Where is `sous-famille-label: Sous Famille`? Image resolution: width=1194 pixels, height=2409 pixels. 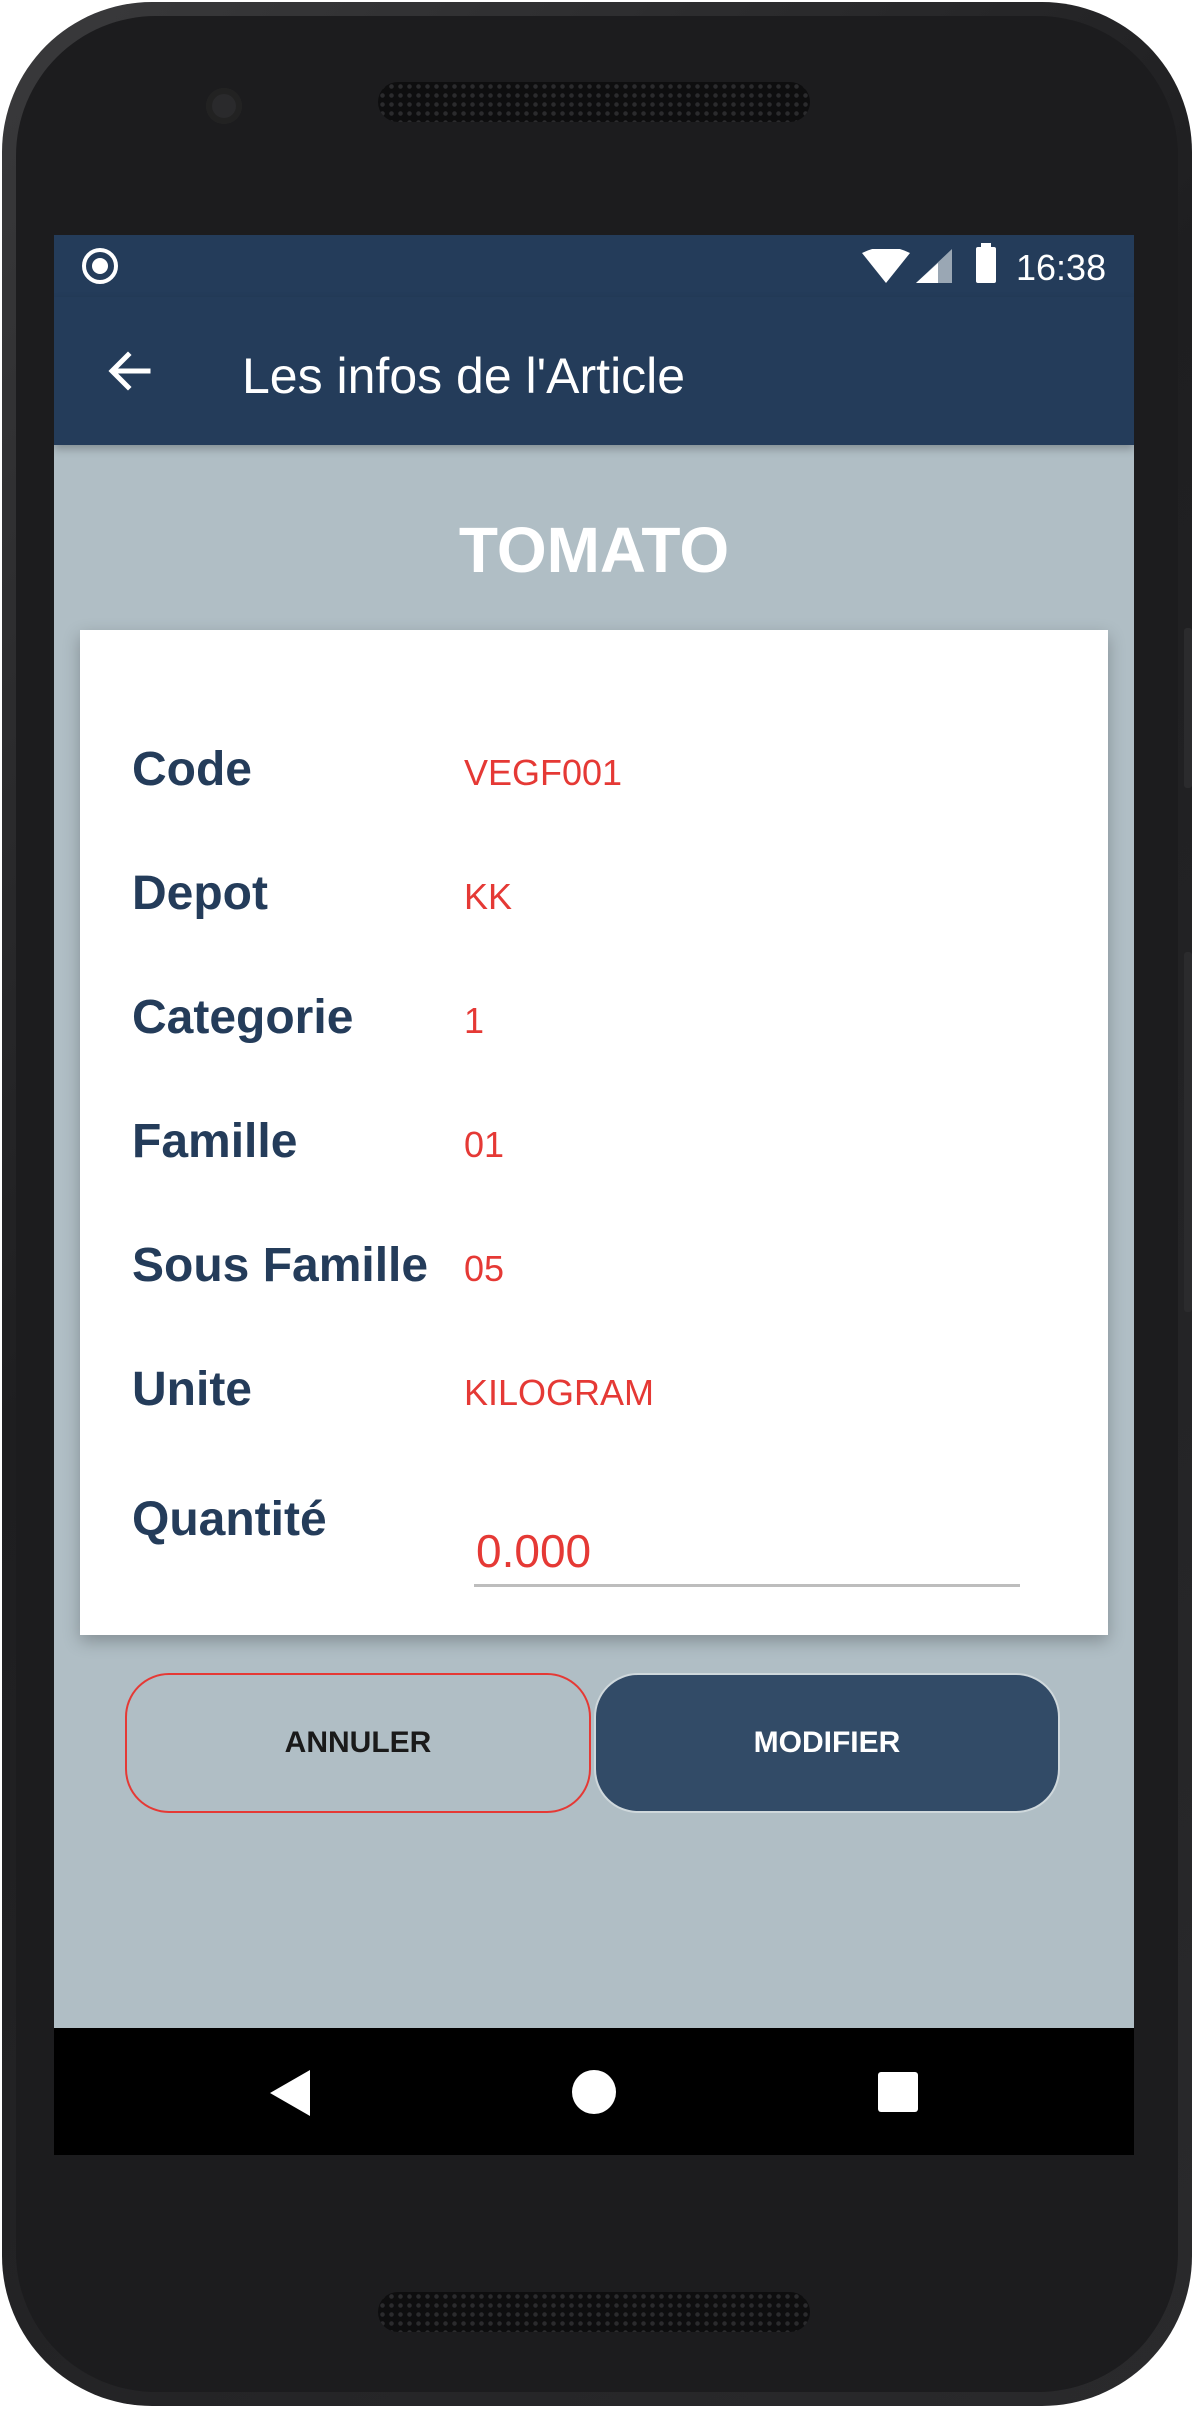
sous-famille-label: Sous Famille is located at coordinates (280, 1265).